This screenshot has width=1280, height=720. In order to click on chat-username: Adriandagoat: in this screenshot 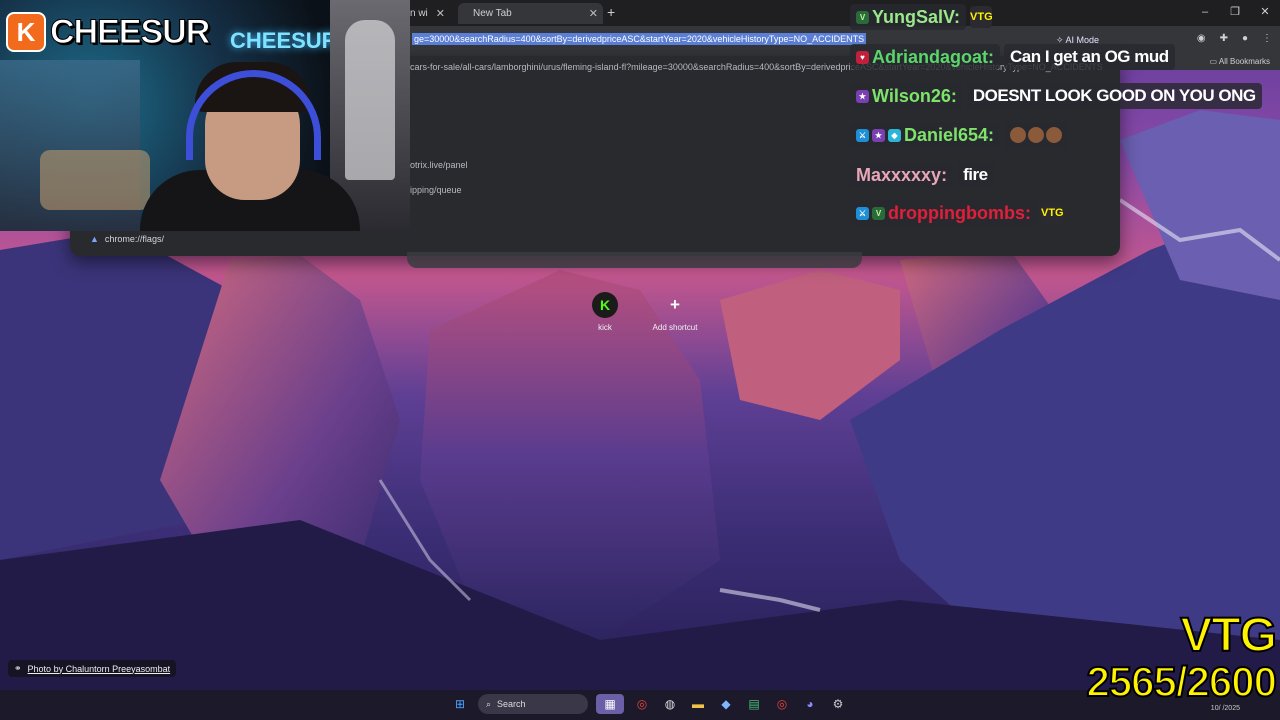, I will do `click(933, 56)`.